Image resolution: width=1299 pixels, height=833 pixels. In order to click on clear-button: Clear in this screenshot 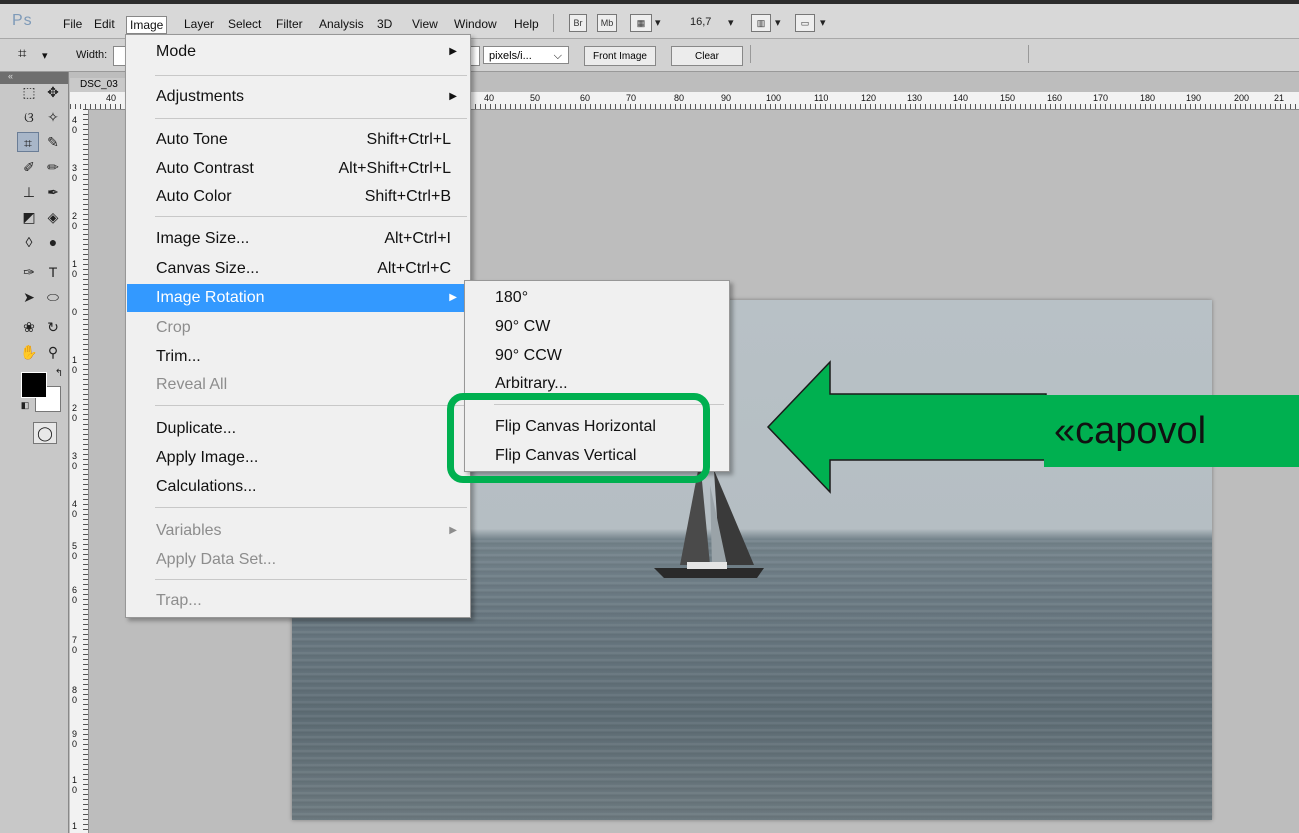, I will do `click(707, 56)`.